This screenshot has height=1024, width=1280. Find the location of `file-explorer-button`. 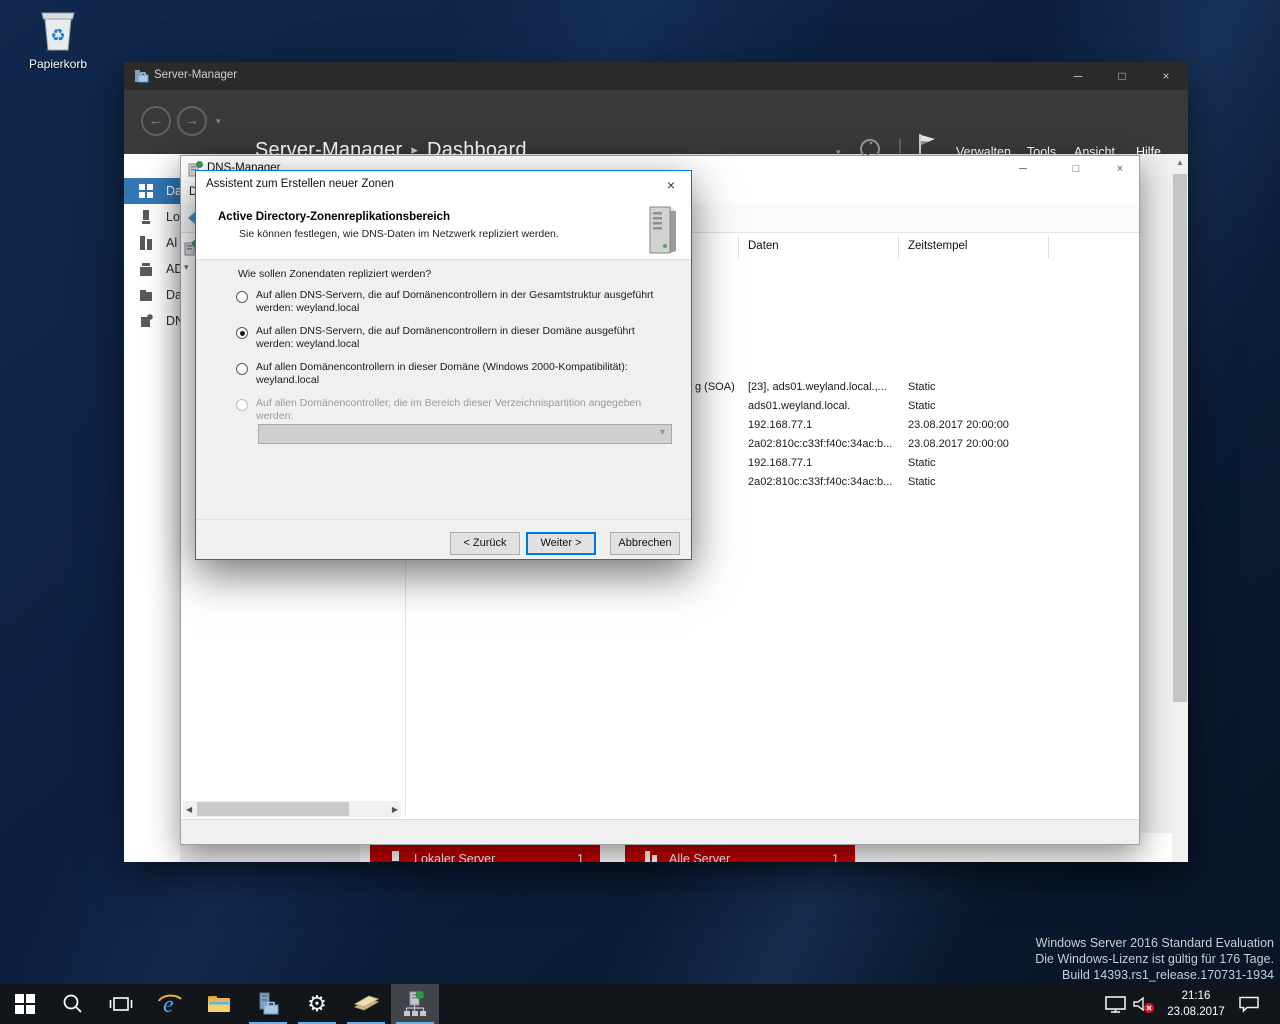

file-explorer-button is located at coordinates (219, 1004).